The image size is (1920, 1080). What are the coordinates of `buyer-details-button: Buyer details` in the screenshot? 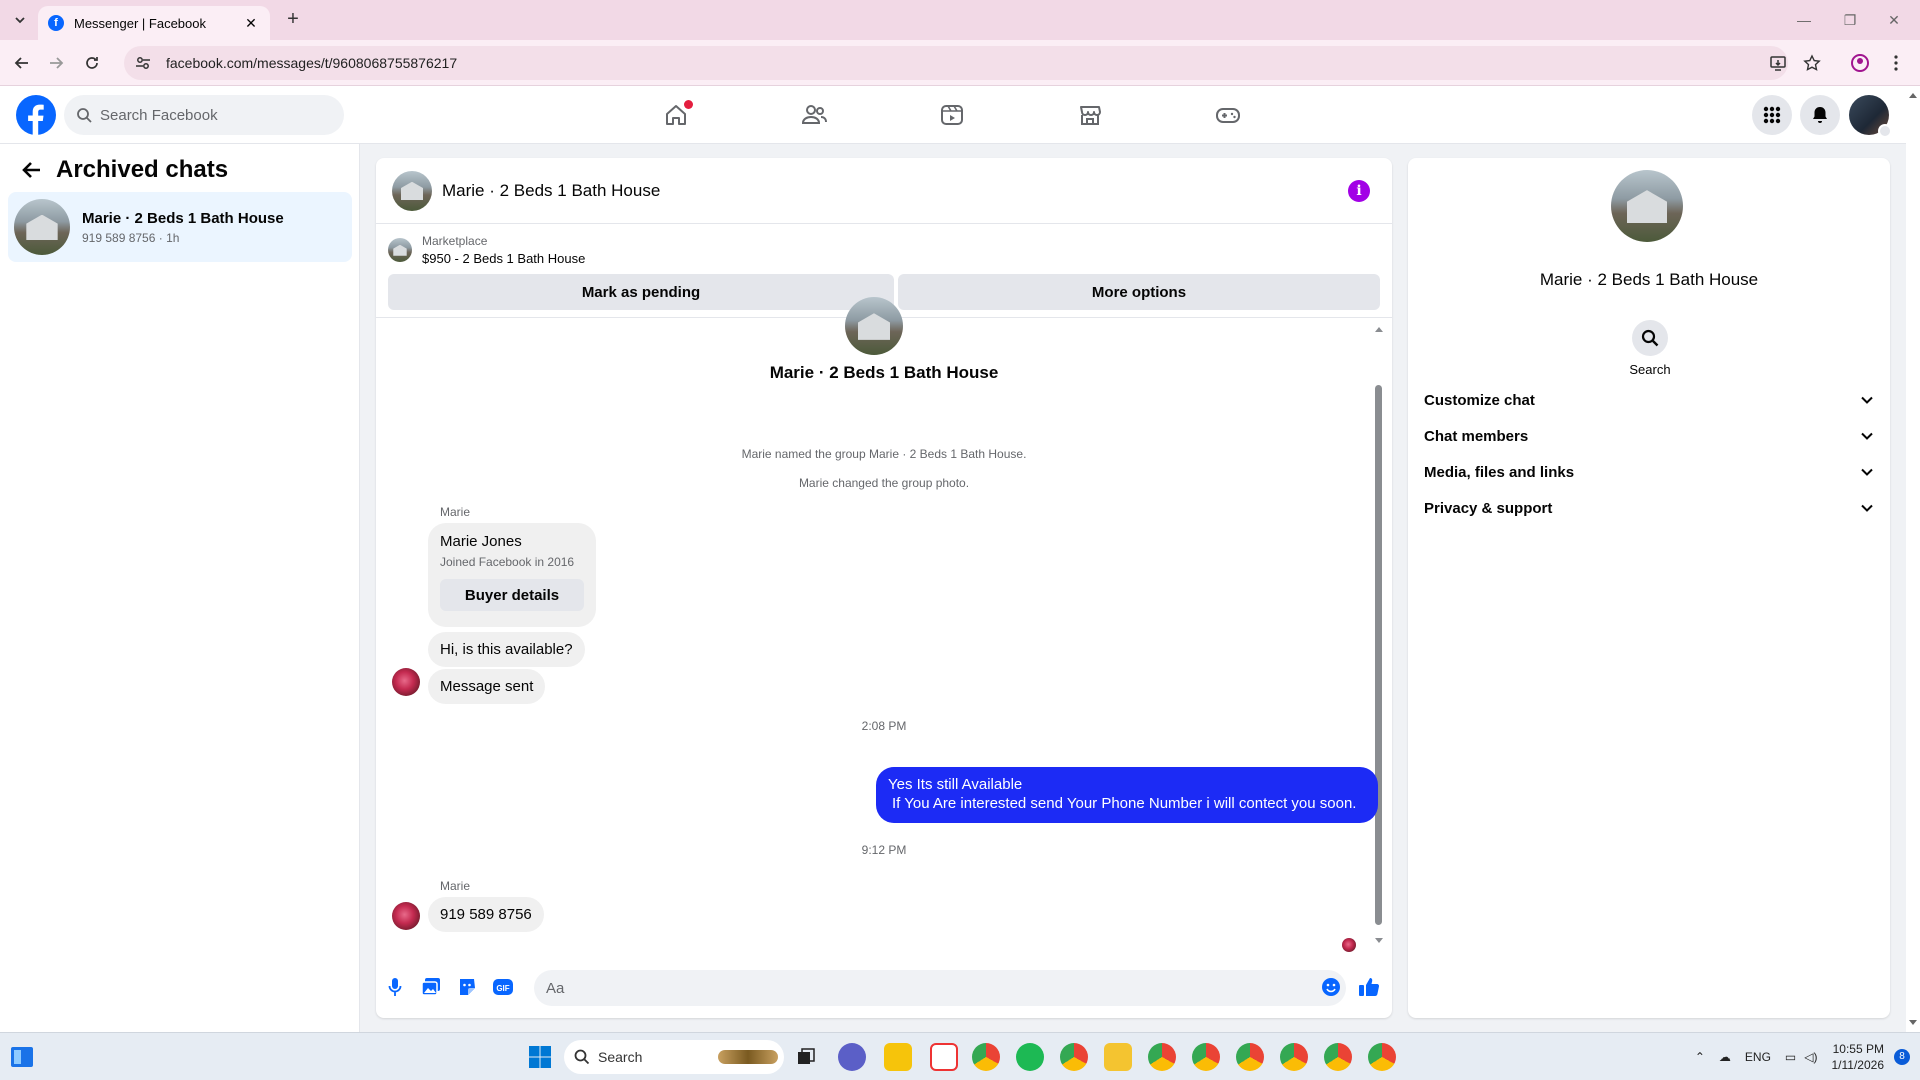 It's located at (512, 595).